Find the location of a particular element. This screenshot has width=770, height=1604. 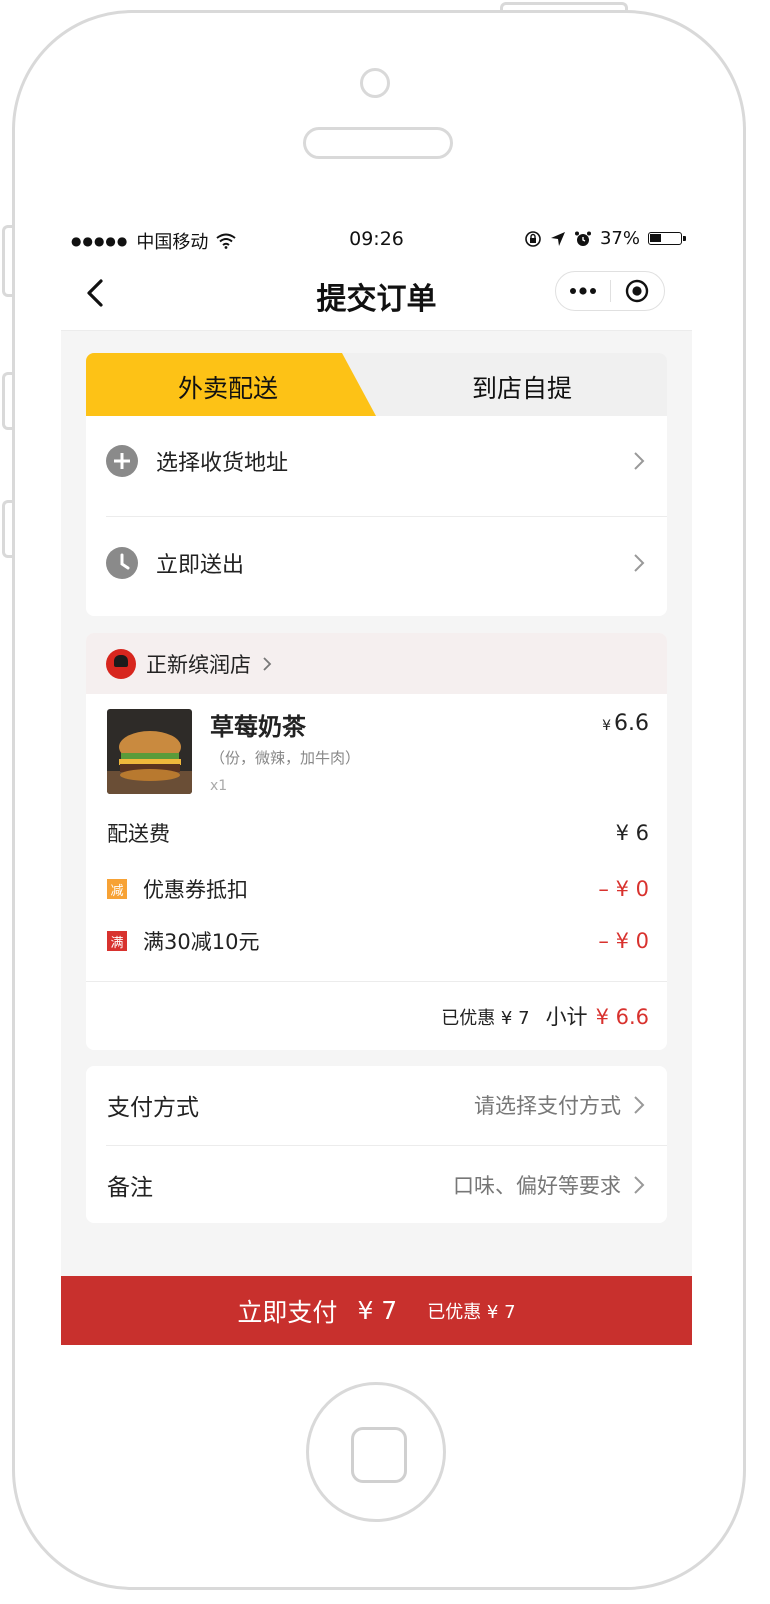

battery-level is located at coordinates (655, 238).